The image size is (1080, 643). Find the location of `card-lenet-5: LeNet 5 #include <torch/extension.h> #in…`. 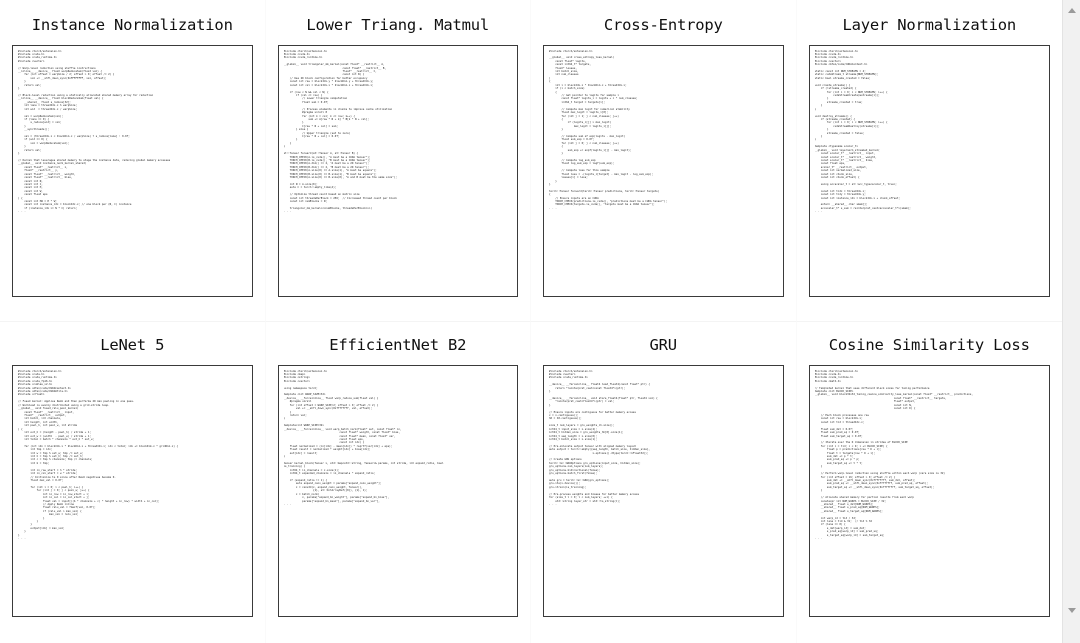

card-lenet-5: LeNet 5 #include <torch/extension.h> #in… is located at coordinates (133, 482).